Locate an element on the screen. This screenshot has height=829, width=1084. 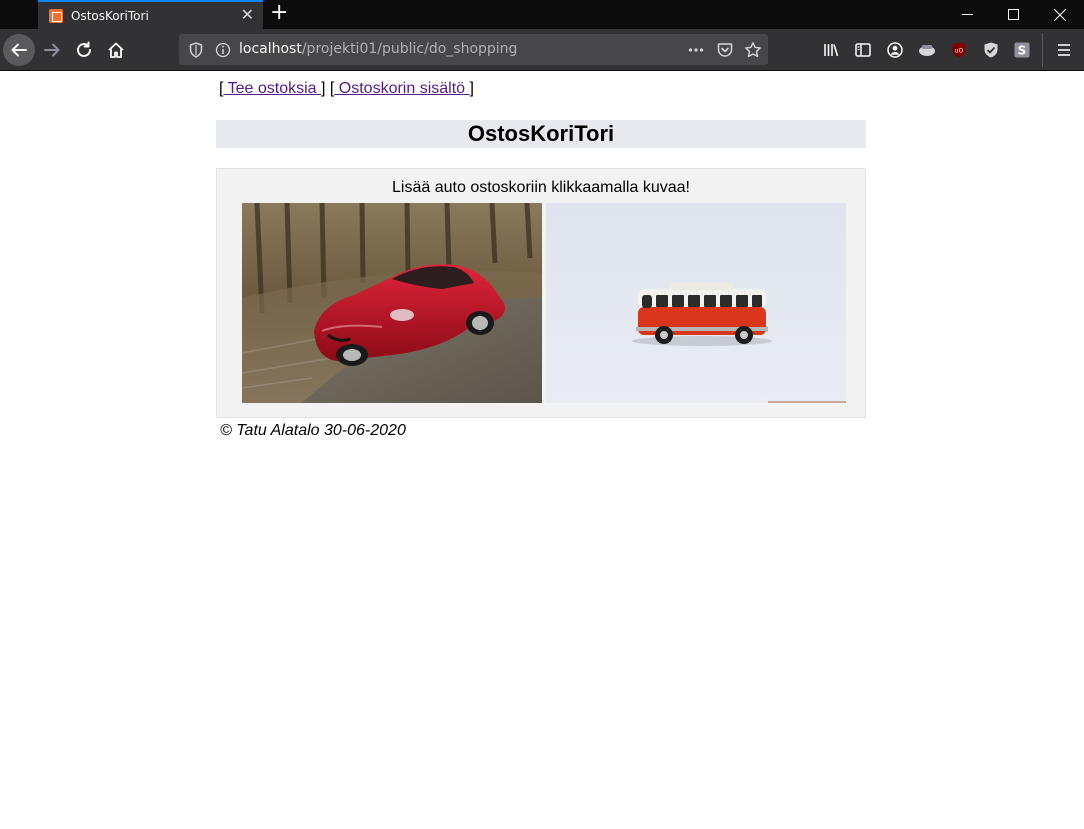
forward-button is located at coordinates (52, 50).